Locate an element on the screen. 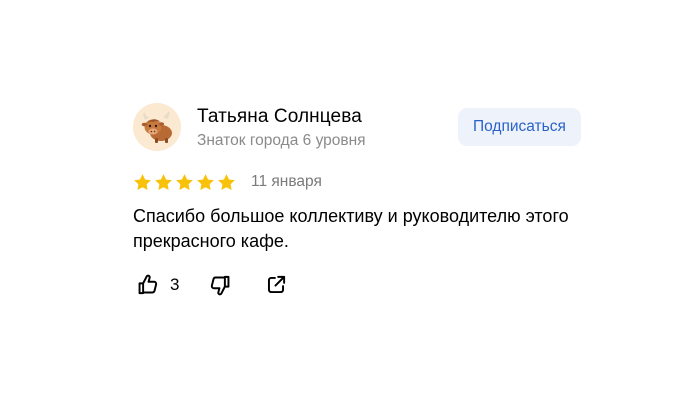 This screenshot has width=700, height=420. bull-icon is located at coordinates (157, 127).